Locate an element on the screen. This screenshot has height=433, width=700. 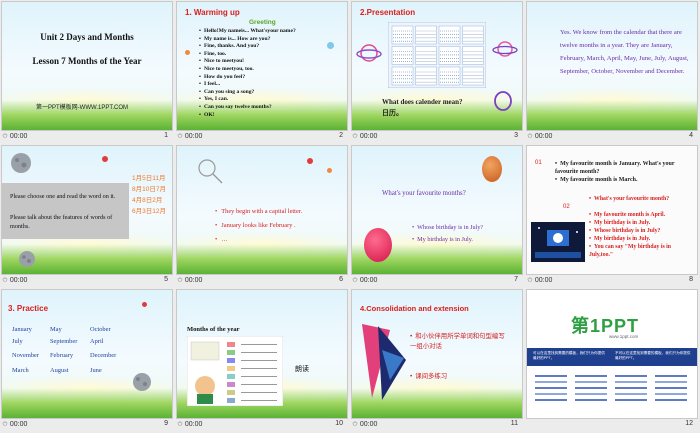
slide-number: 1 is located at coordinates (166, 135).